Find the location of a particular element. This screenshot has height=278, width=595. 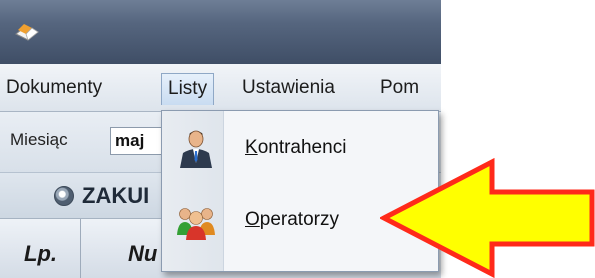

menu-item-label: Kontrahenci is located at coordinates (296, 147).